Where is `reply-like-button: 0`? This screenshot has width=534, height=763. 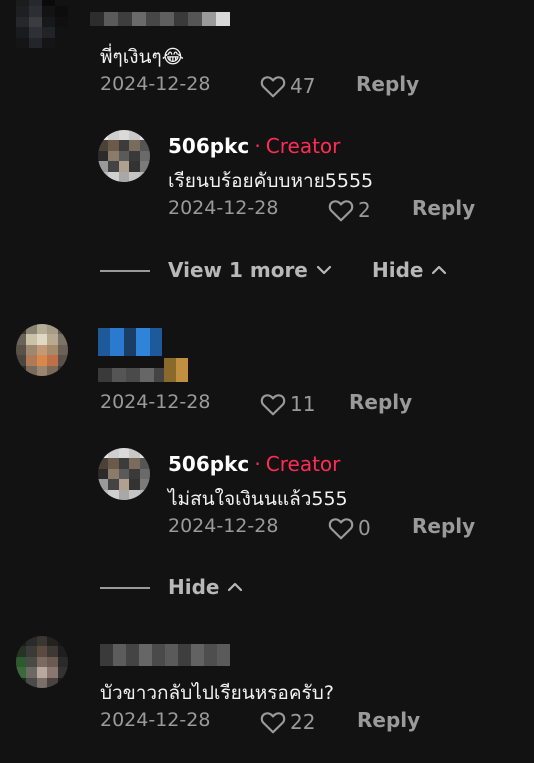
reply-like-button: 0 is located at coordinates (349, 528).